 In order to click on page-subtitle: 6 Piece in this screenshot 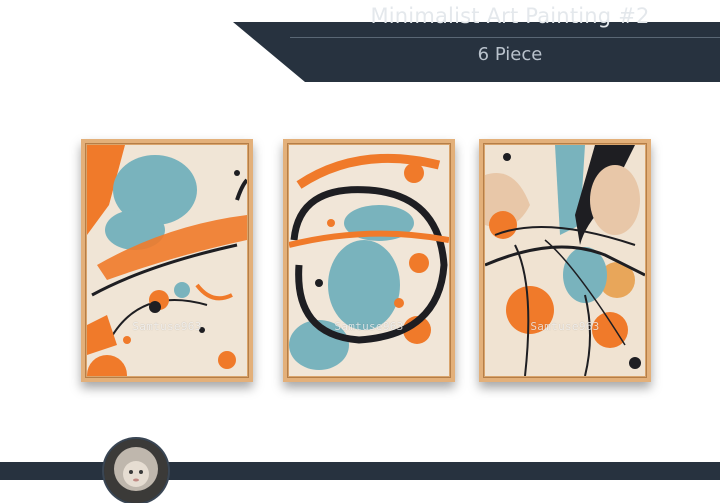, I will do `click(510, 54)`.